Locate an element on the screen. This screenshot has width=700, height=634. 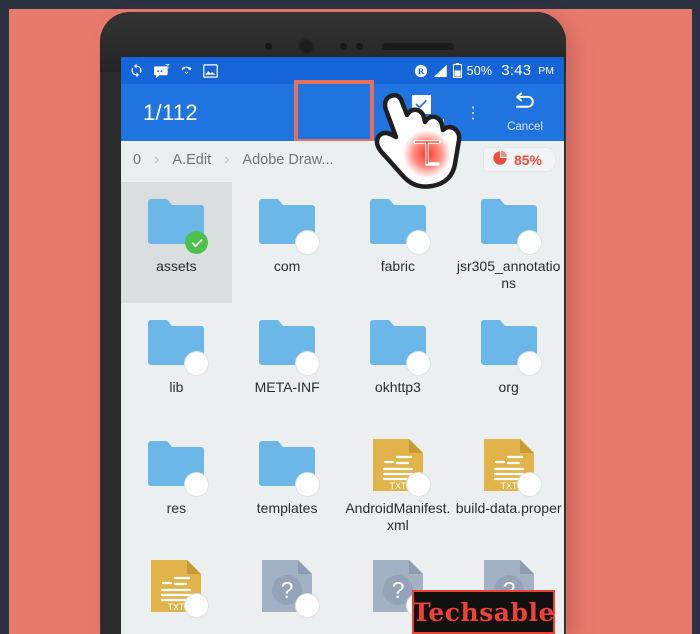
storage-percent-label: 85% is located at coordinates (527, 159).